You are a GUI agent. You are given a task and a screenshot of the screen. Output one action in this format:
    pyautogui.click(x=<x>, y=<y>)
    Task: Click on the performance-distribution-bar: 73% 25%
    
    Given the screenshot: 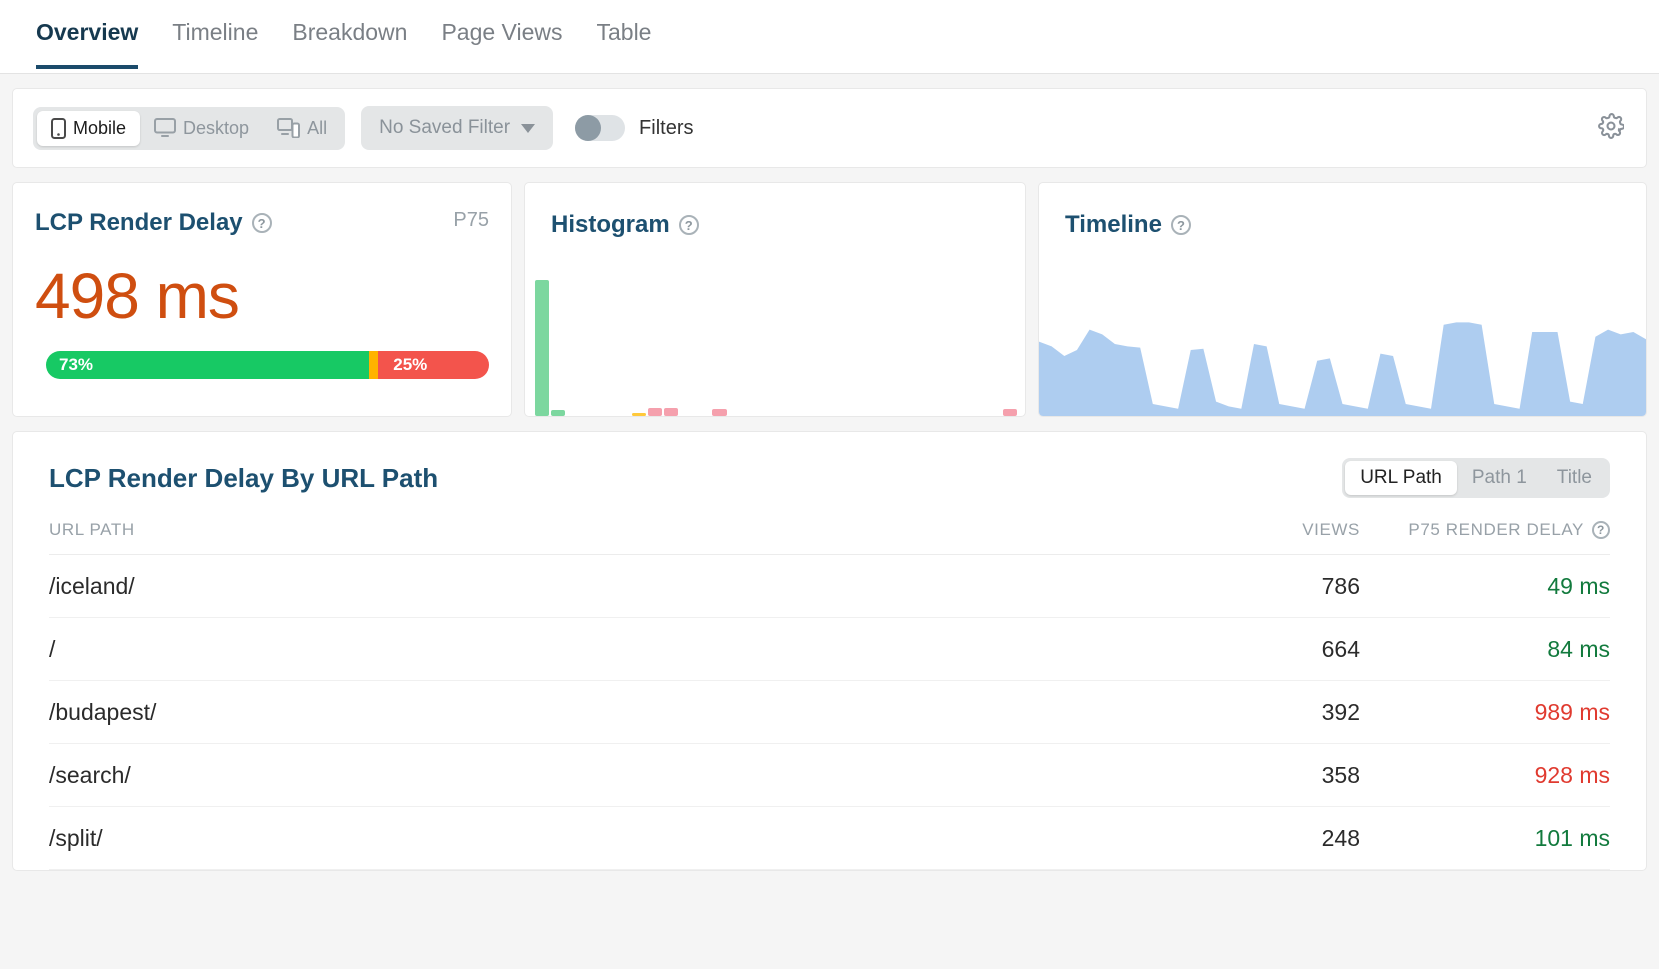 What is the action you would take?
    pyautogui.click(x=267, y=365)
    